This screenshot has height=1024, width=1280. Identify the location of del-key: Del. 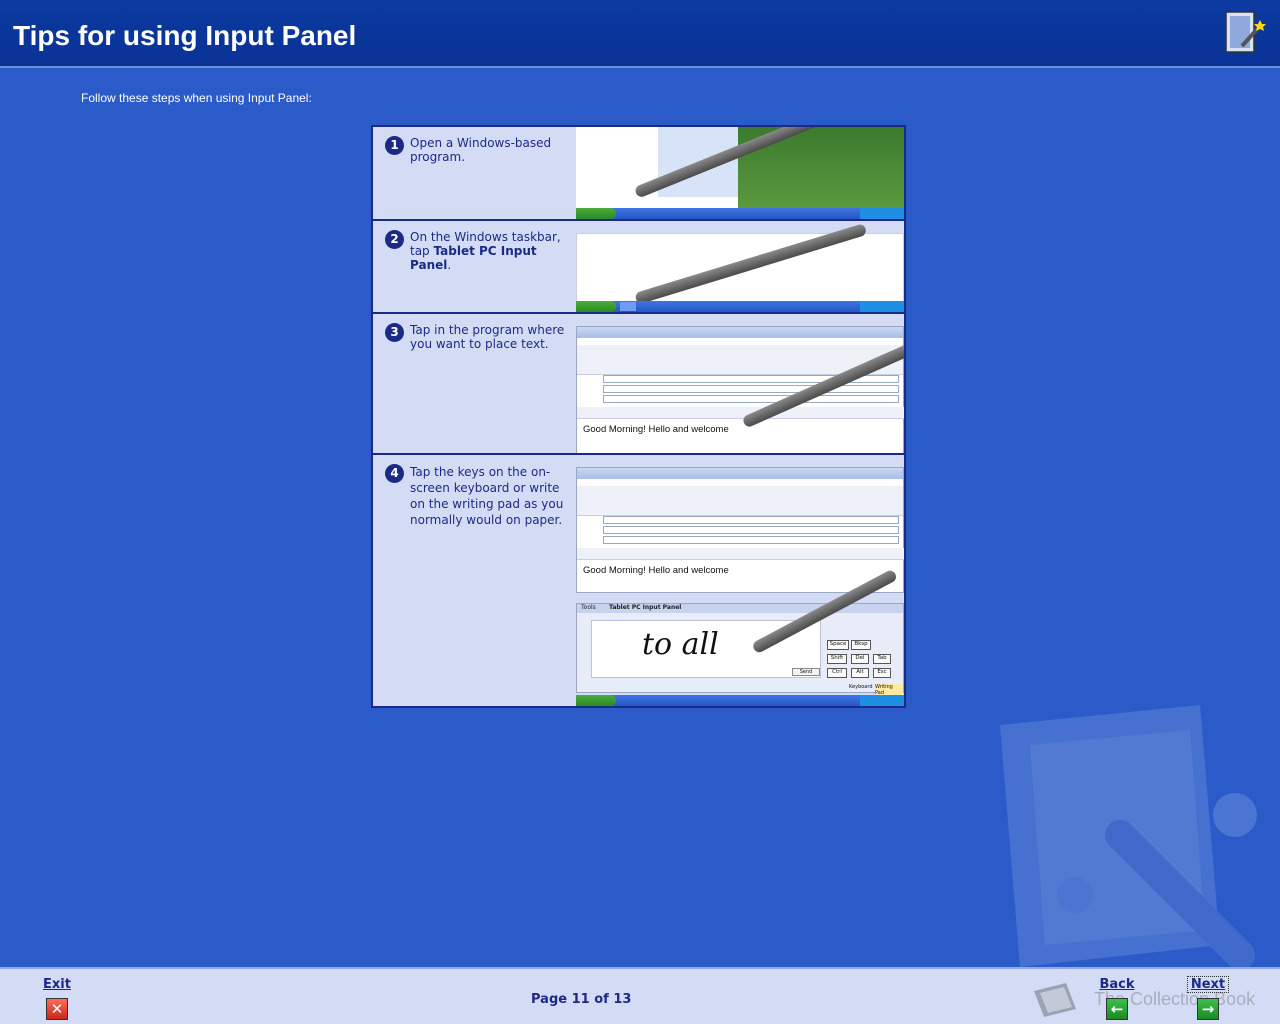
(860, 659).